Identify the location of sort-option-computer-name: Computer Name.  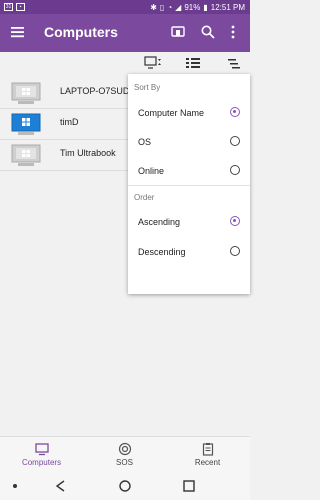
(189, 113).